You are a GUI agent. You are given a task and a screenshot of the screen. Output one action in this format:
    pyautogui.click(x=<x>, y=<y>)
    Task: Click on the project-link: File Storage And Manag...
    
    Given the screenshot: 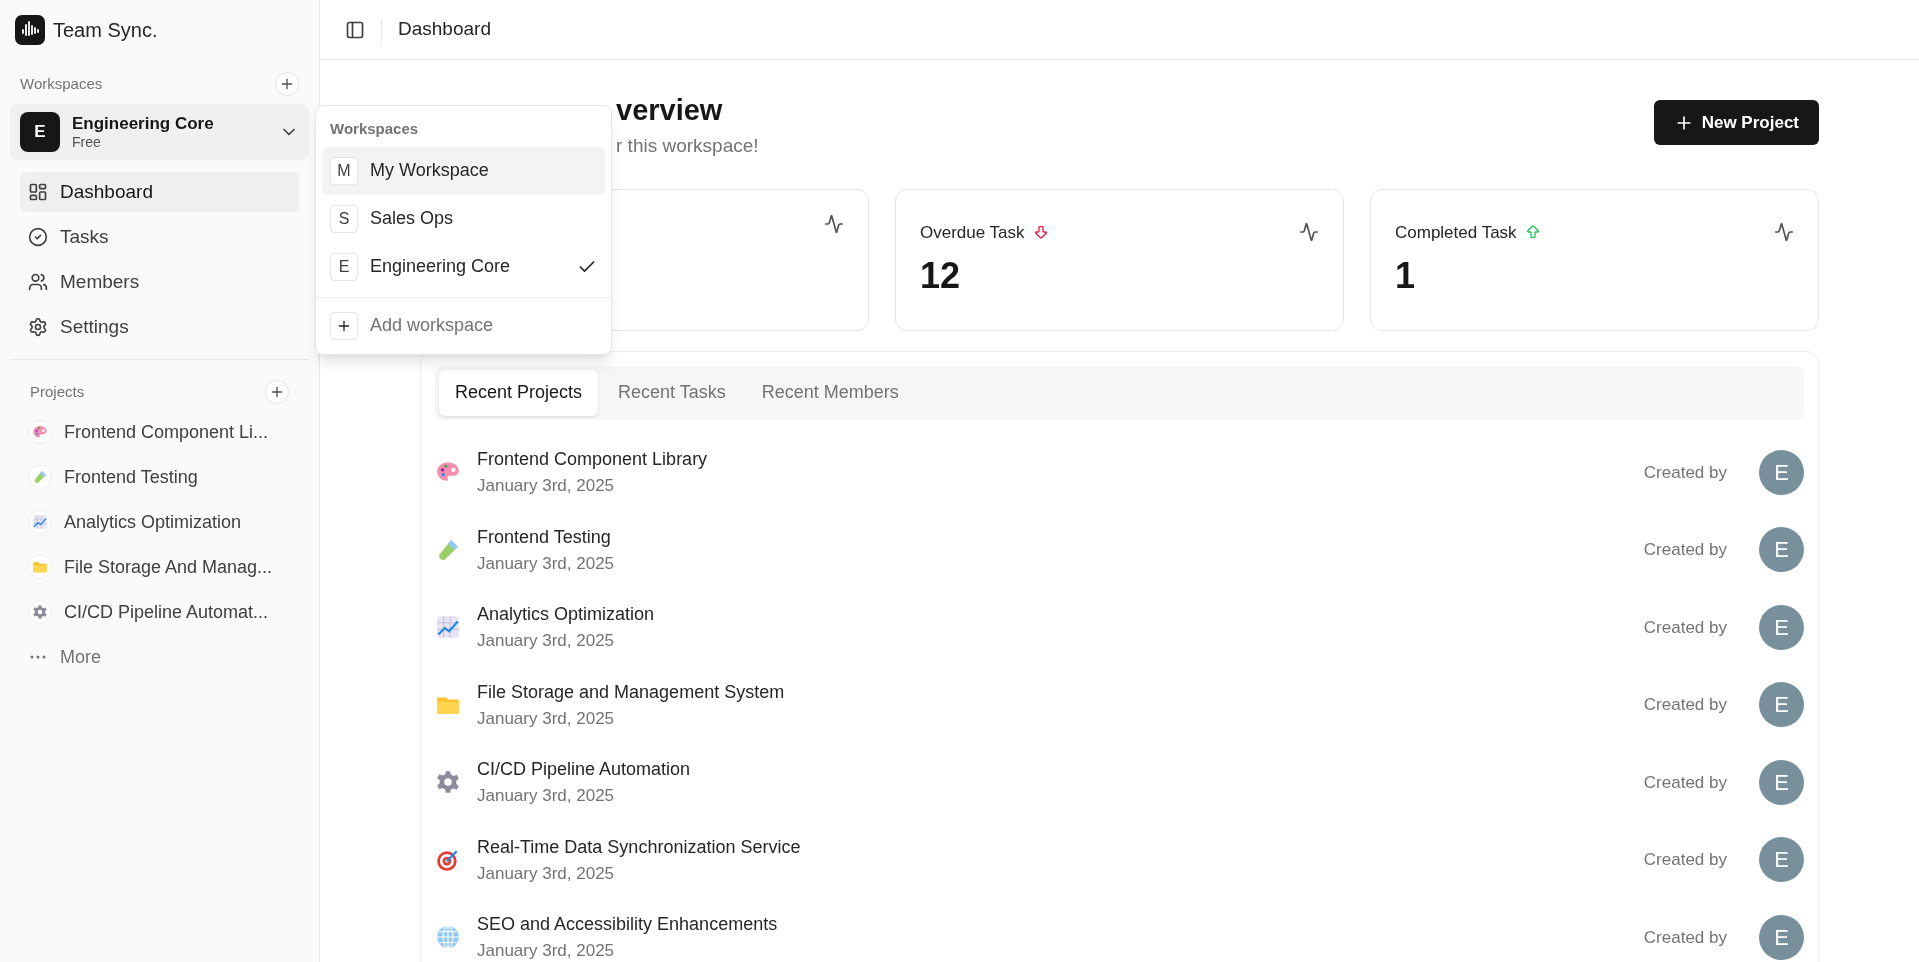 What is the action you would take?
    pyautogui.click(x=159, y=567)
    